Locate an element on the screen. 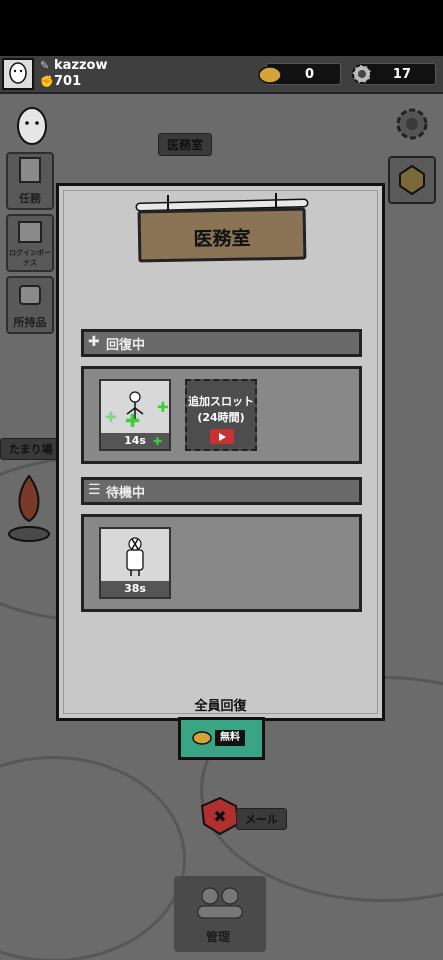 This screenshot has height=960, width=443. sidebar-item-inventory: 所持品 is located at coordinates (30, 305).